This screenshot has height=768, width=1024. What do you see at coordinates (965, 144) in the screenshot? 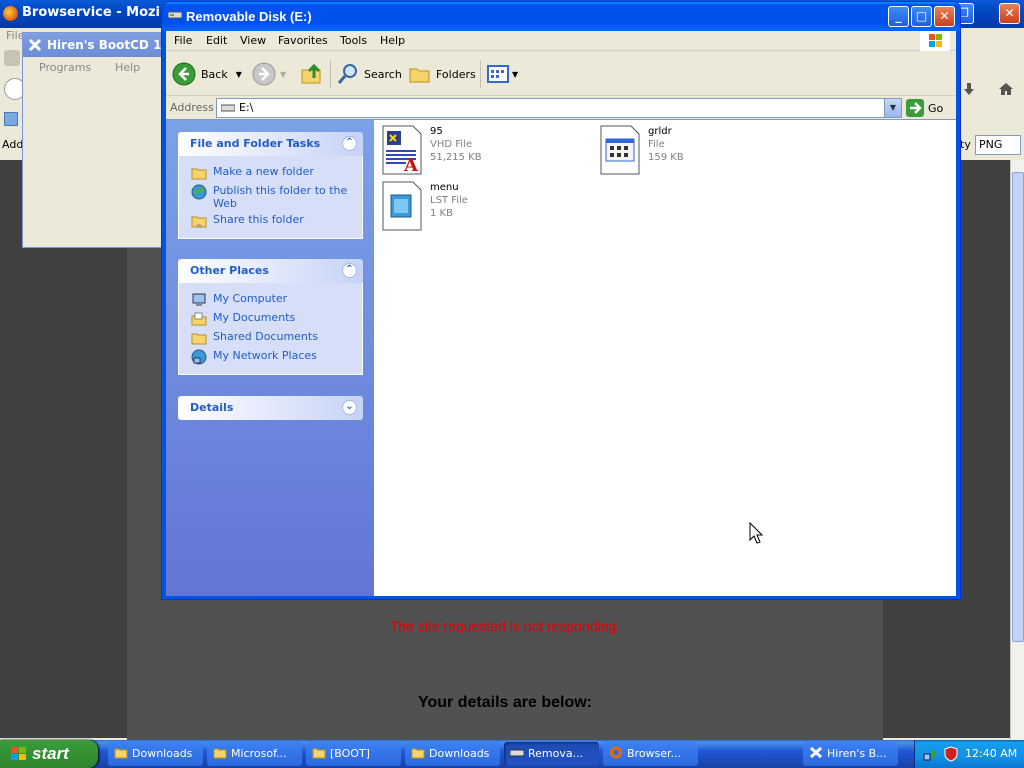
I see `format-label: ty` at bounding box center [965, 144].